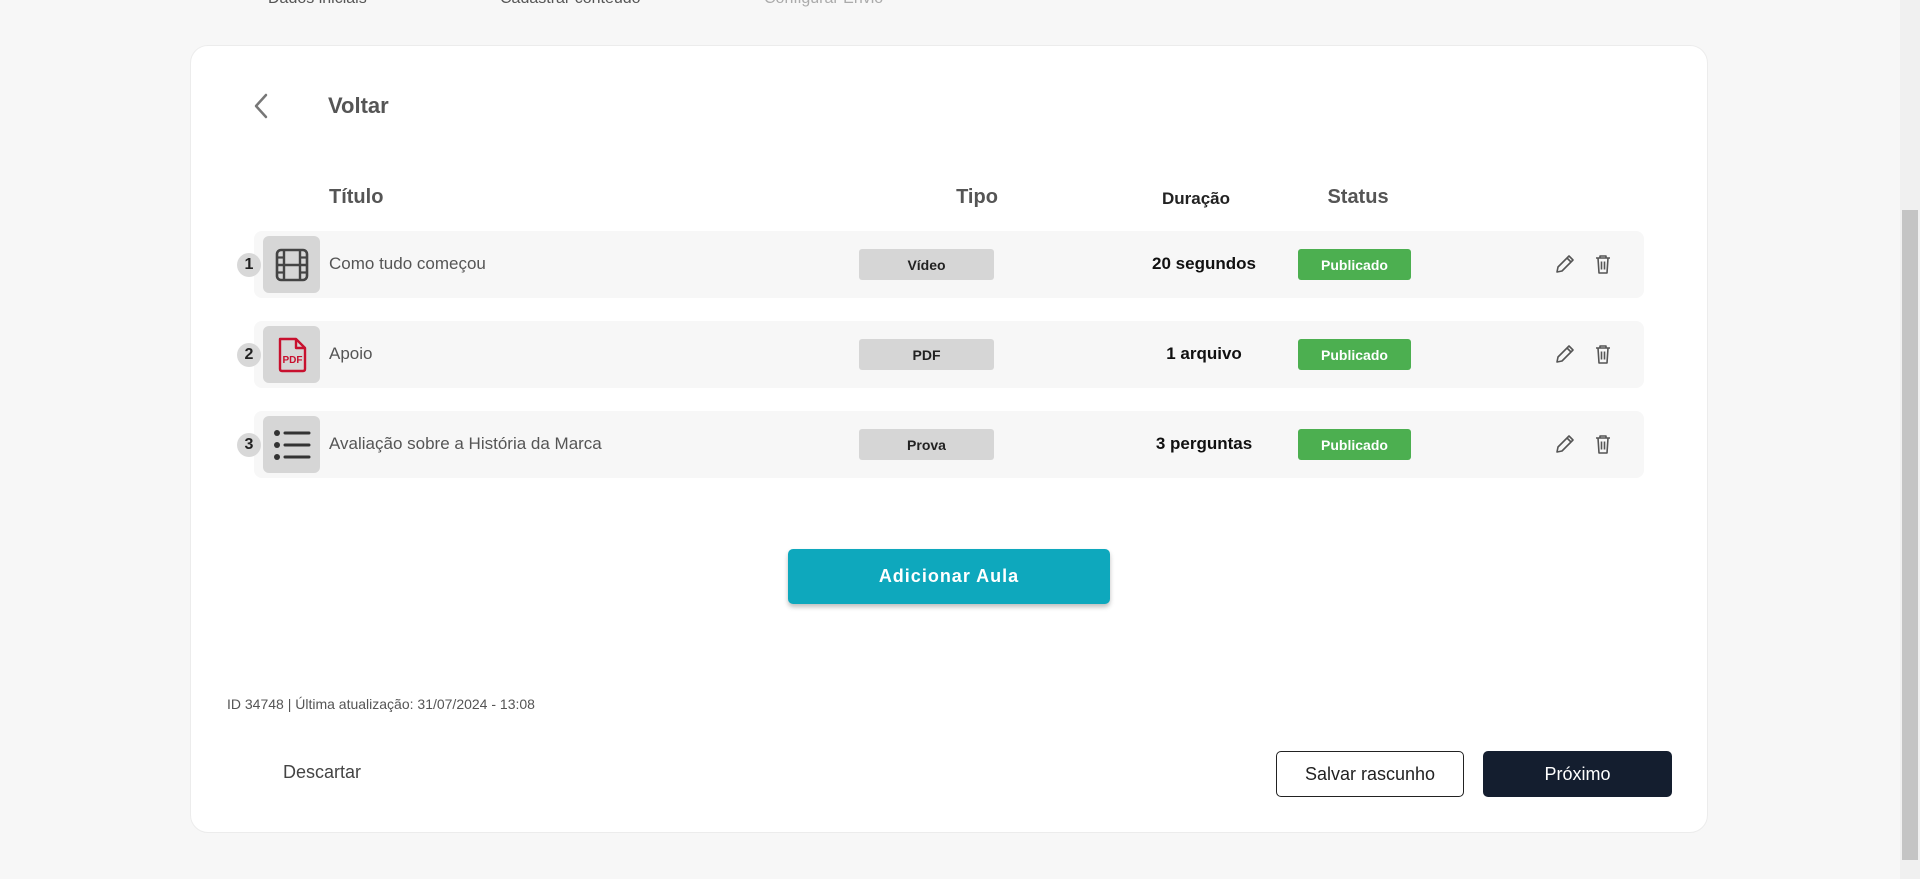 This screenshot has height=879, width=1920. I want to click on column-header-duration: Duração, so click(1196, 198).